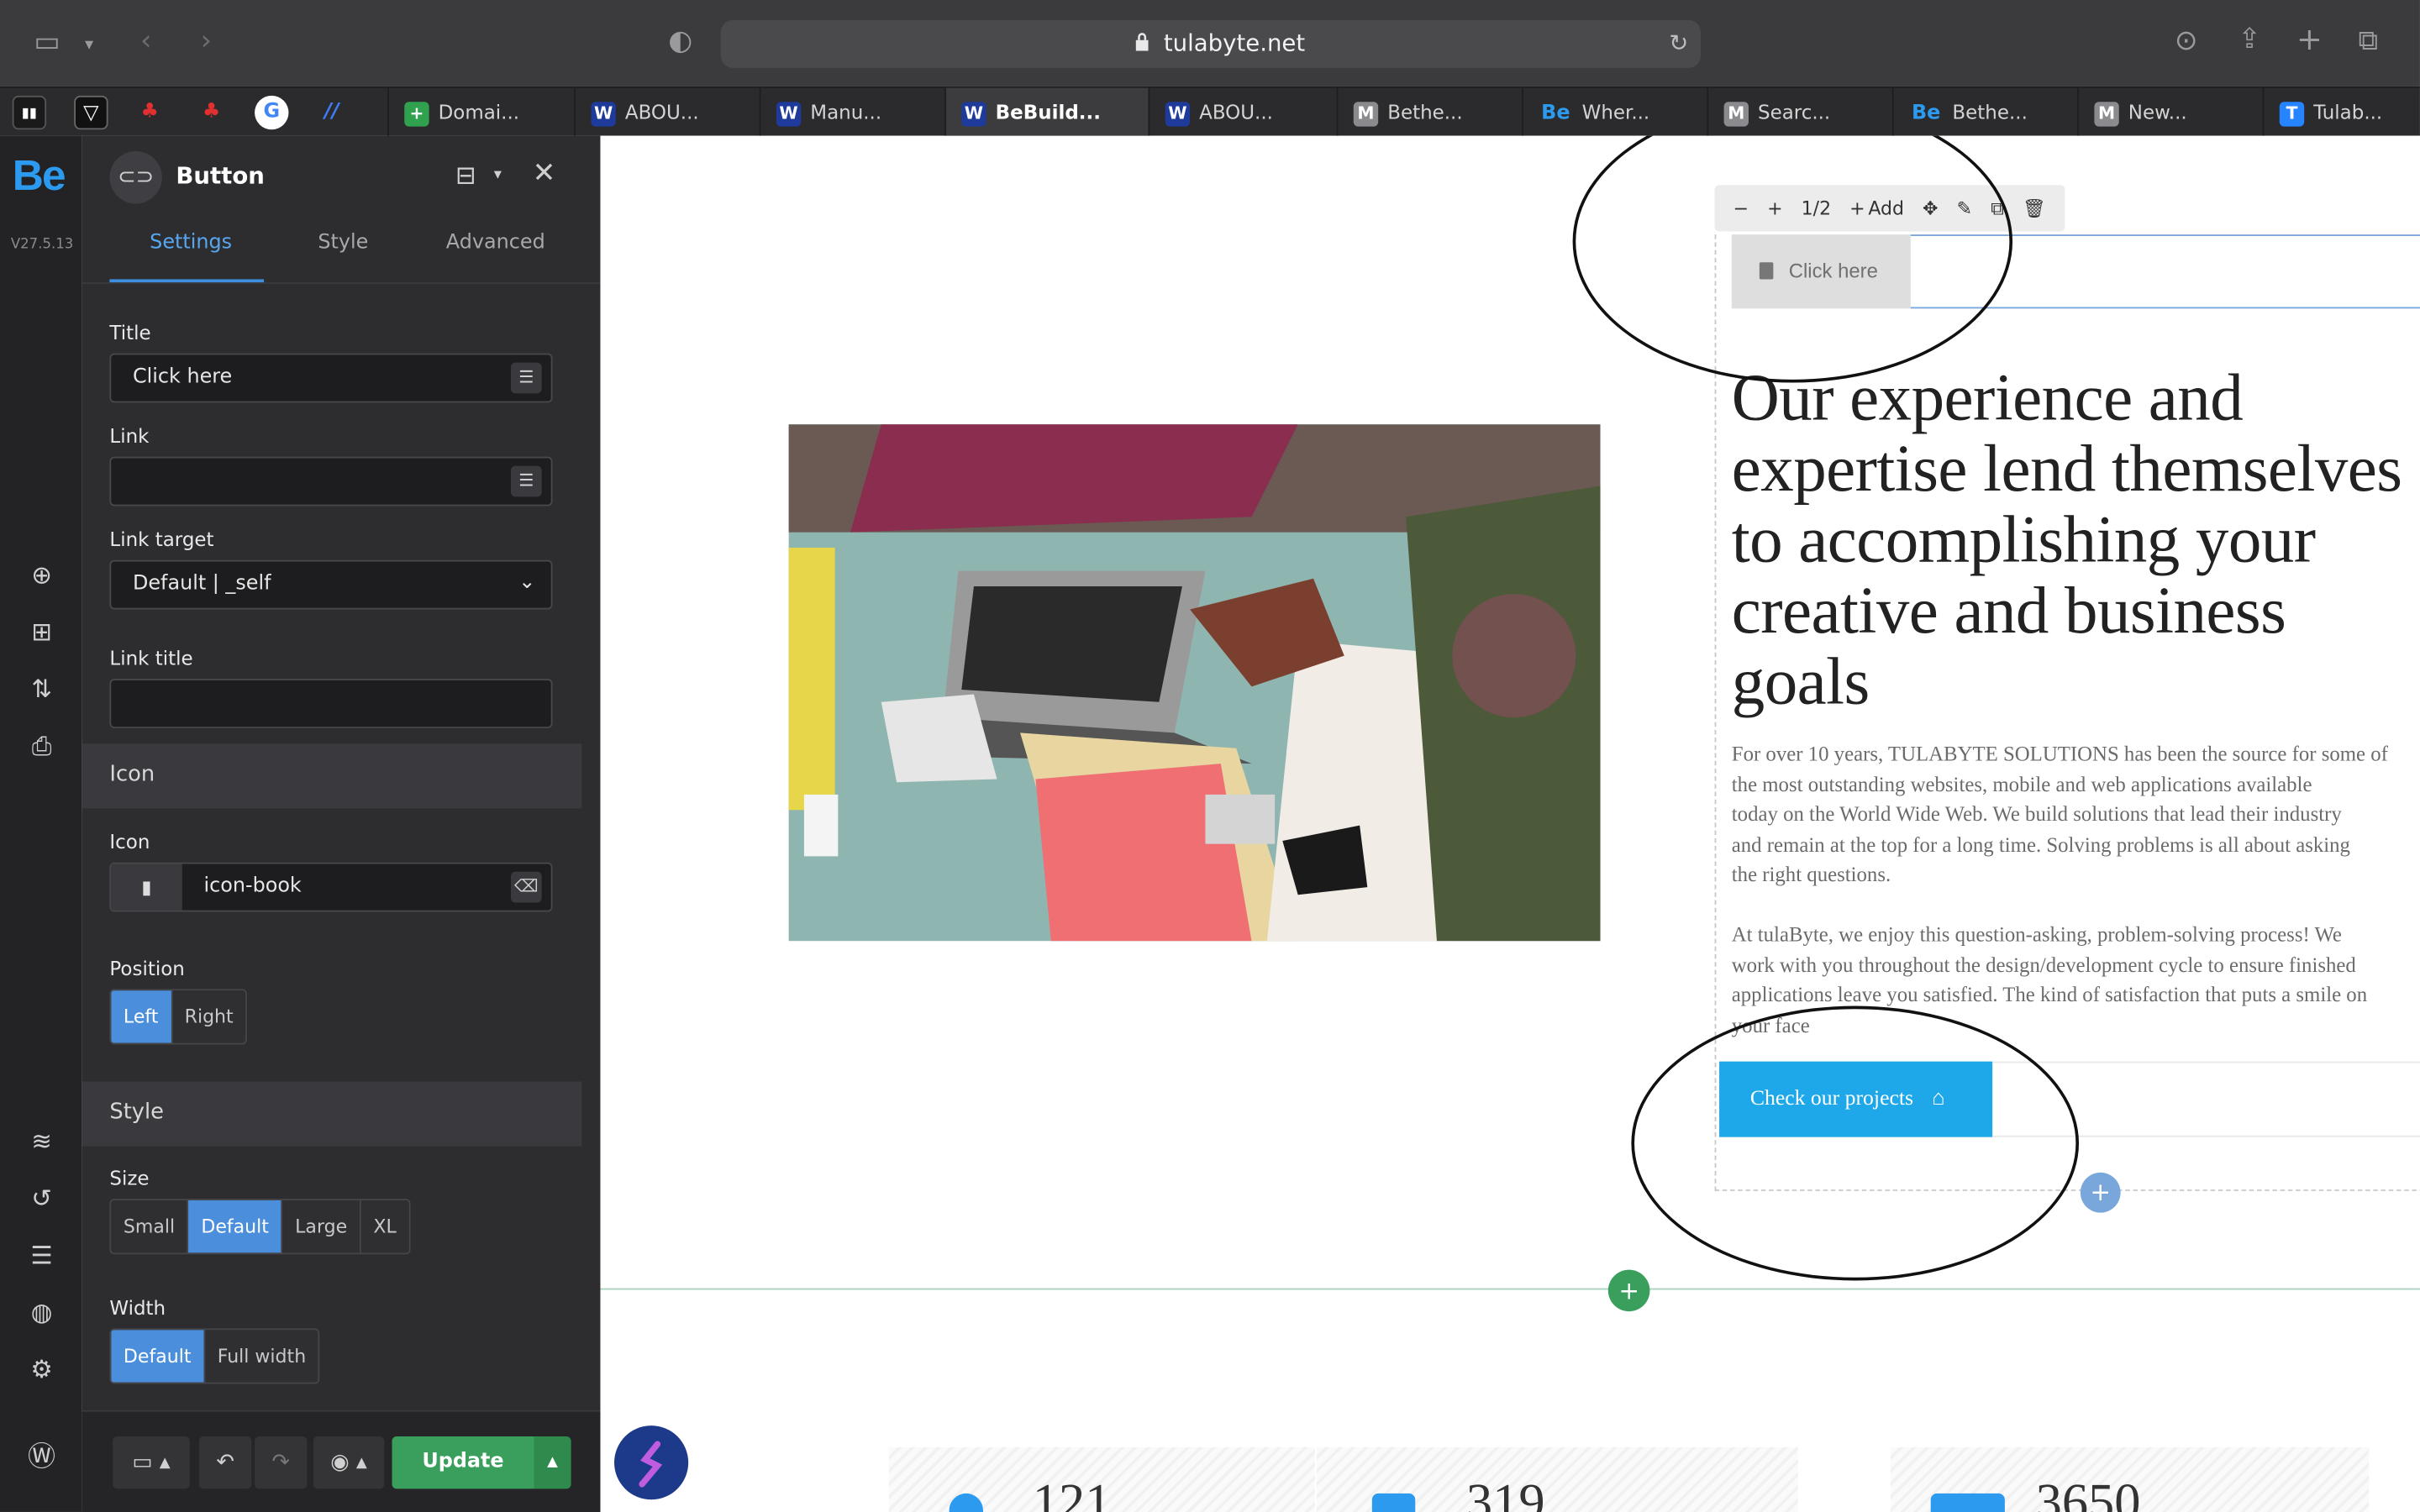  I want to click on tab-favicon: W, so click(1178, 113).